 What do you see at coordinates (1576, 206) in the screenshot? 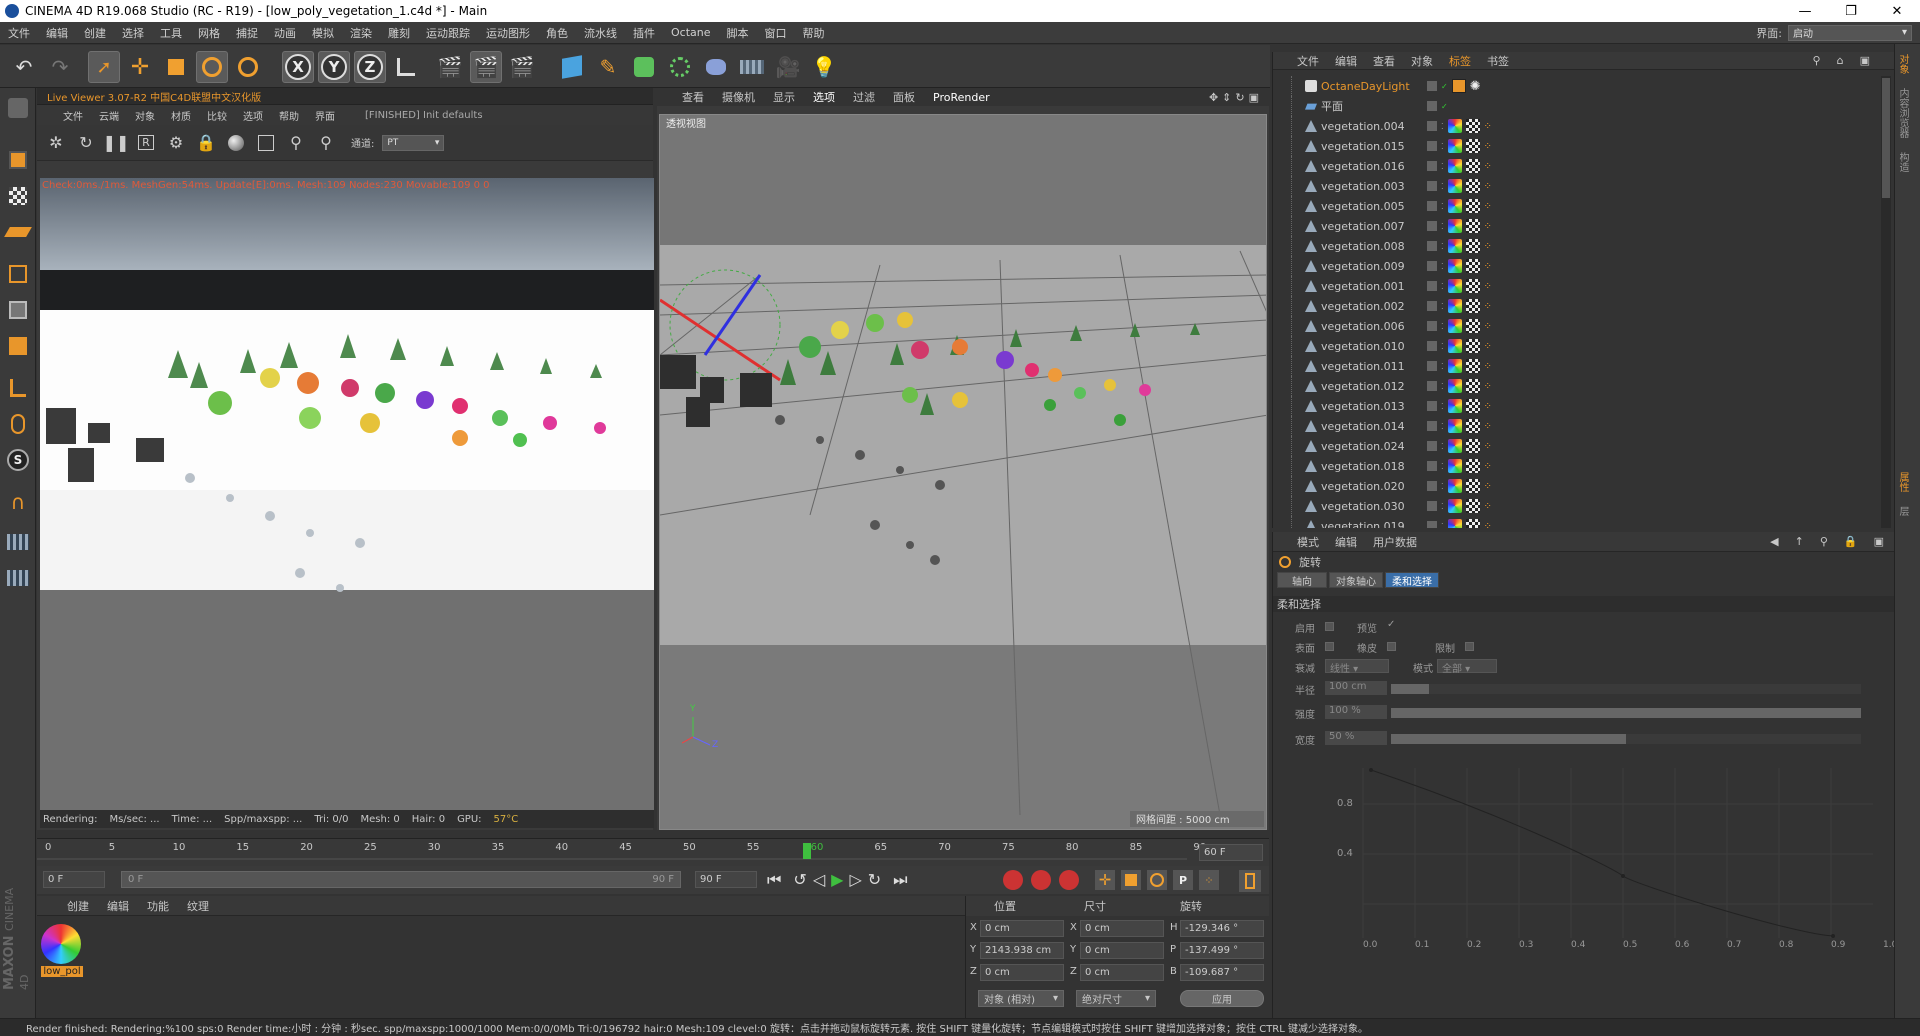
I see `object-row: vegetation.005 ⁚ ⁘` at bounding box center [1576, 206].